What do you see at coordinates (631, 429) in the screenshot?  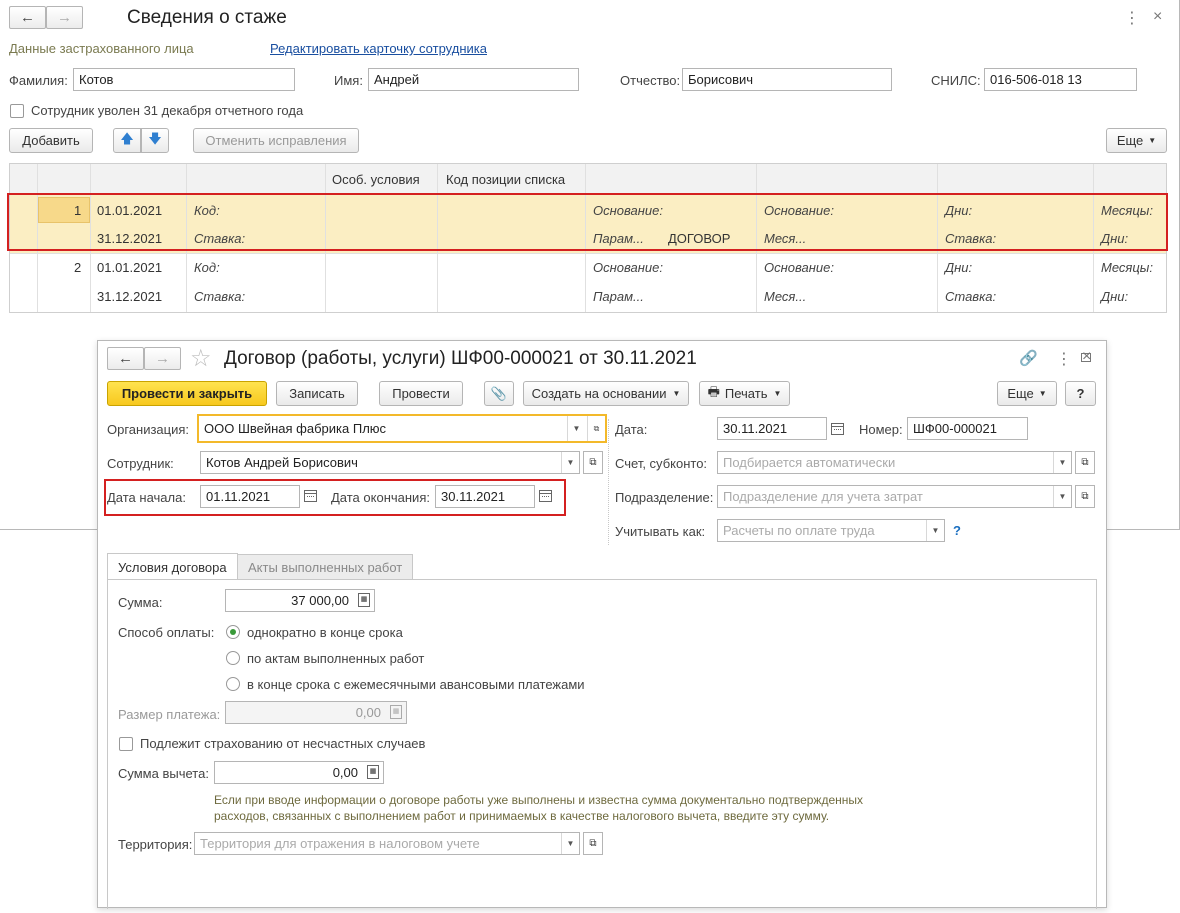 I see `date-label: Дата:` at bounding box center [631, 429].